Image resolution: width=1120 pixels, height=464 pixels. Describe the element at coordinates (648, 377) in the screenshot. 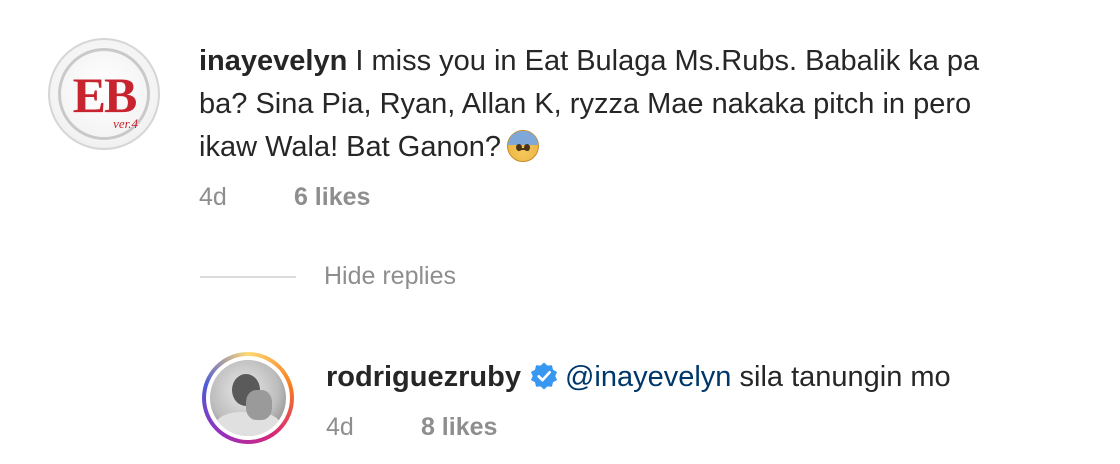

I see `reply-mention-link: @inayevelyn` at that location.